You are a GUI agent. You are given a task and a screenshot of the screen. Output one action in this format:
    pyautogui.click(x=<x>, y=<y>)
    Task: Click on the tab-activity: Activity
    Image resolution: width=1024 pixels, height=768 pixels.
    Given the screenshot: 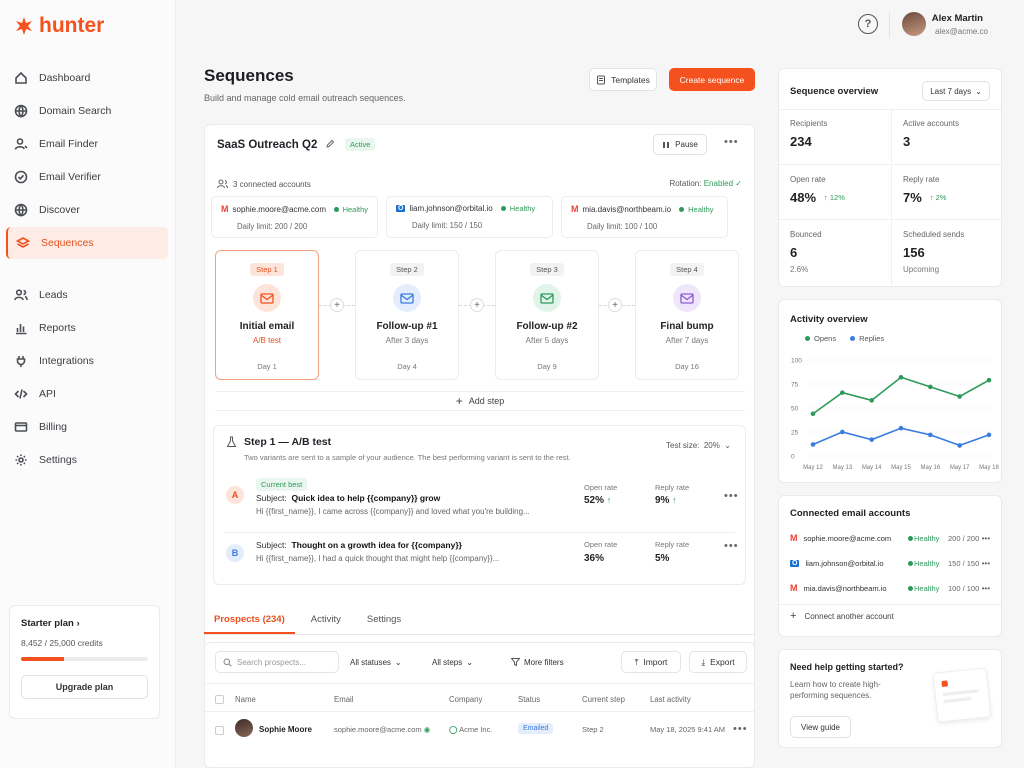 What is the action you would take?
    pyautogui.click(x=326, y=622)
    